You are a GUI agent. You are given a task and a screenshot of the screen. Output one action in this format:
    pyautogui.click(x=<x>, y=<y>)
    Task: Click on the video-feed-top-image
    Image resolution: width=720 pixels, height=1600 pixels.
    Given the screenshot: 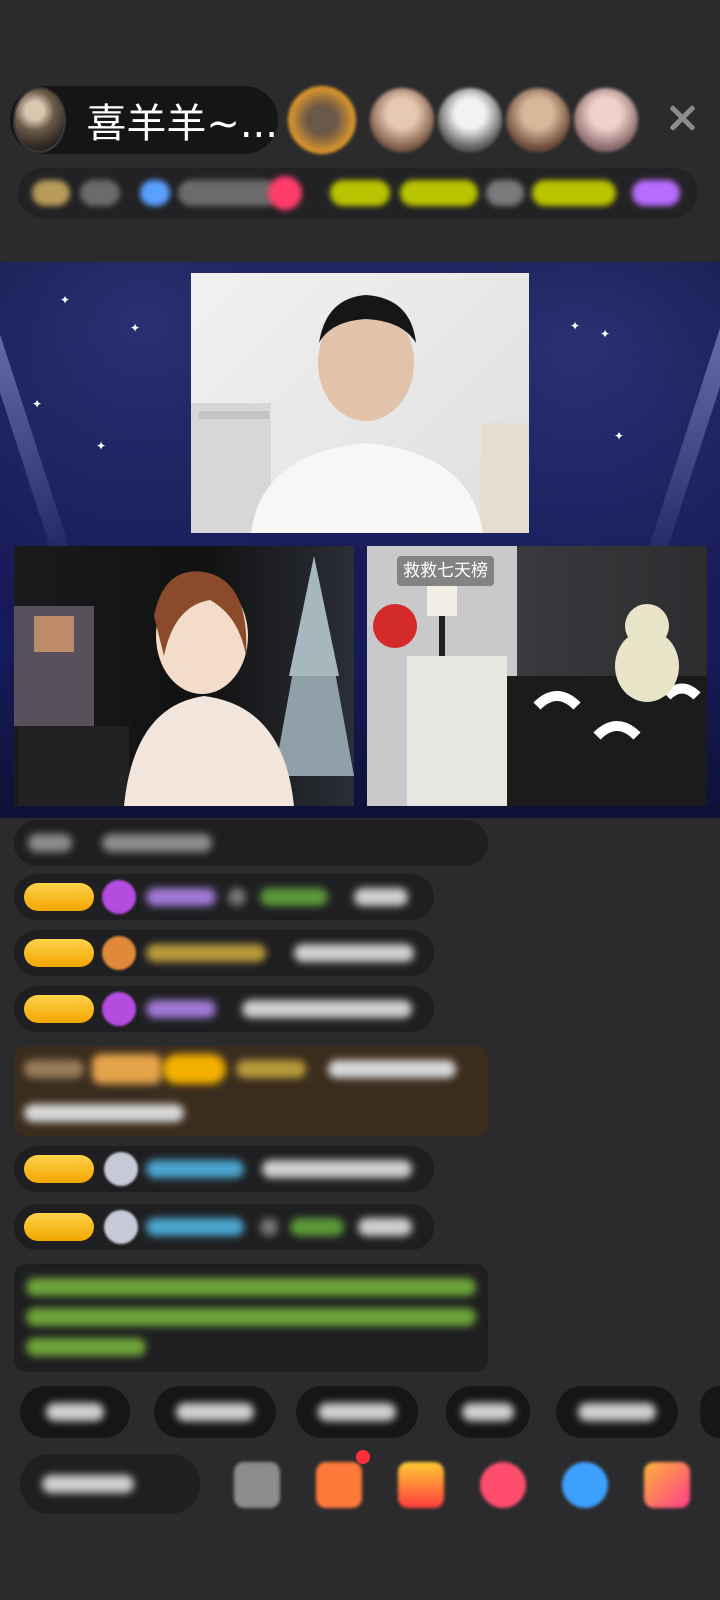 What is the action you would take?
    pyautogui.click(x=360, y=414)
    